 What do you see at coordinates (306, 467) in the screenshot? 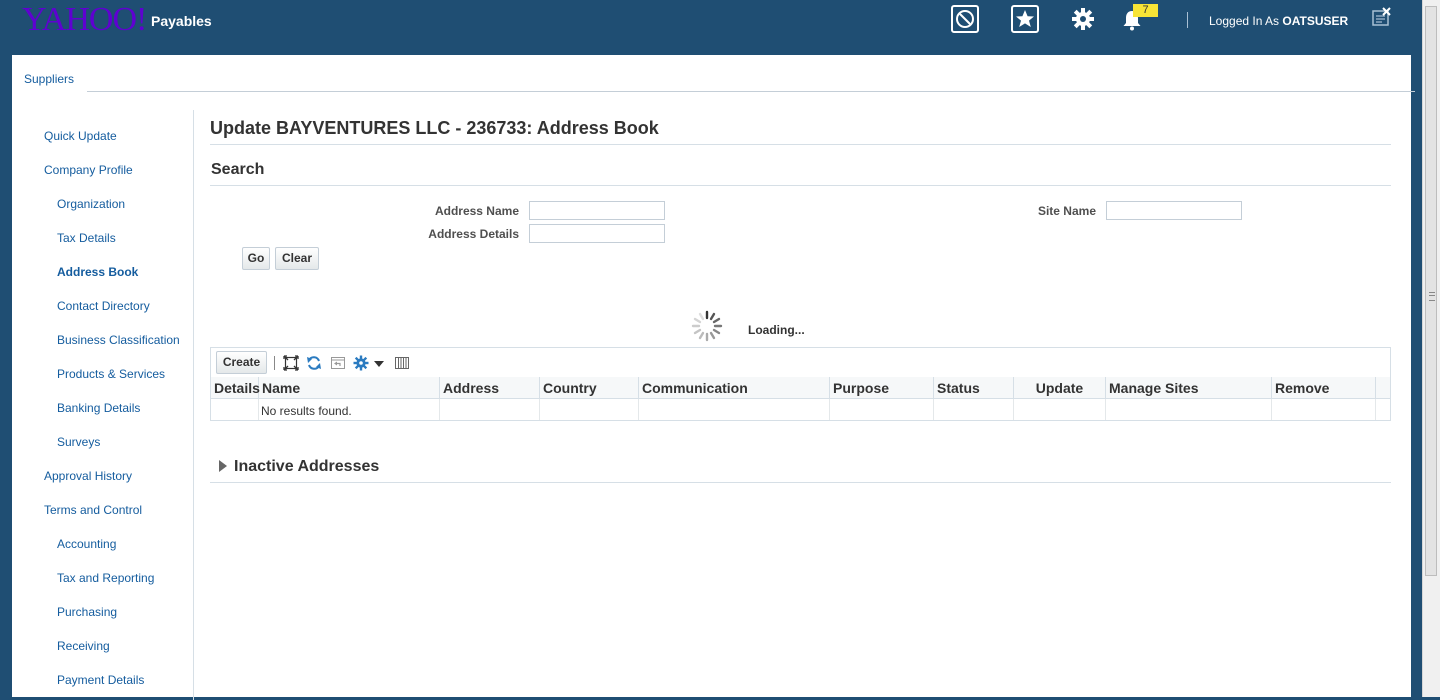
I see `inactive-addresses-header: Inactive Addresses` at bounding box center [306, 467].